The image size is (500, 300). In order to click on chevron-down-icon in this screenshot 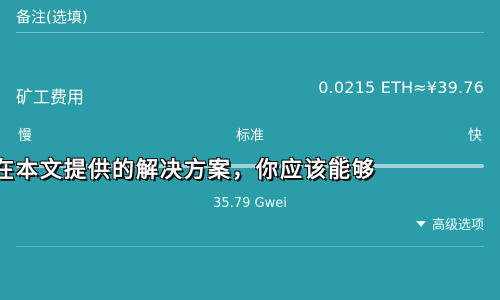, I will do `click(420, 223)`.